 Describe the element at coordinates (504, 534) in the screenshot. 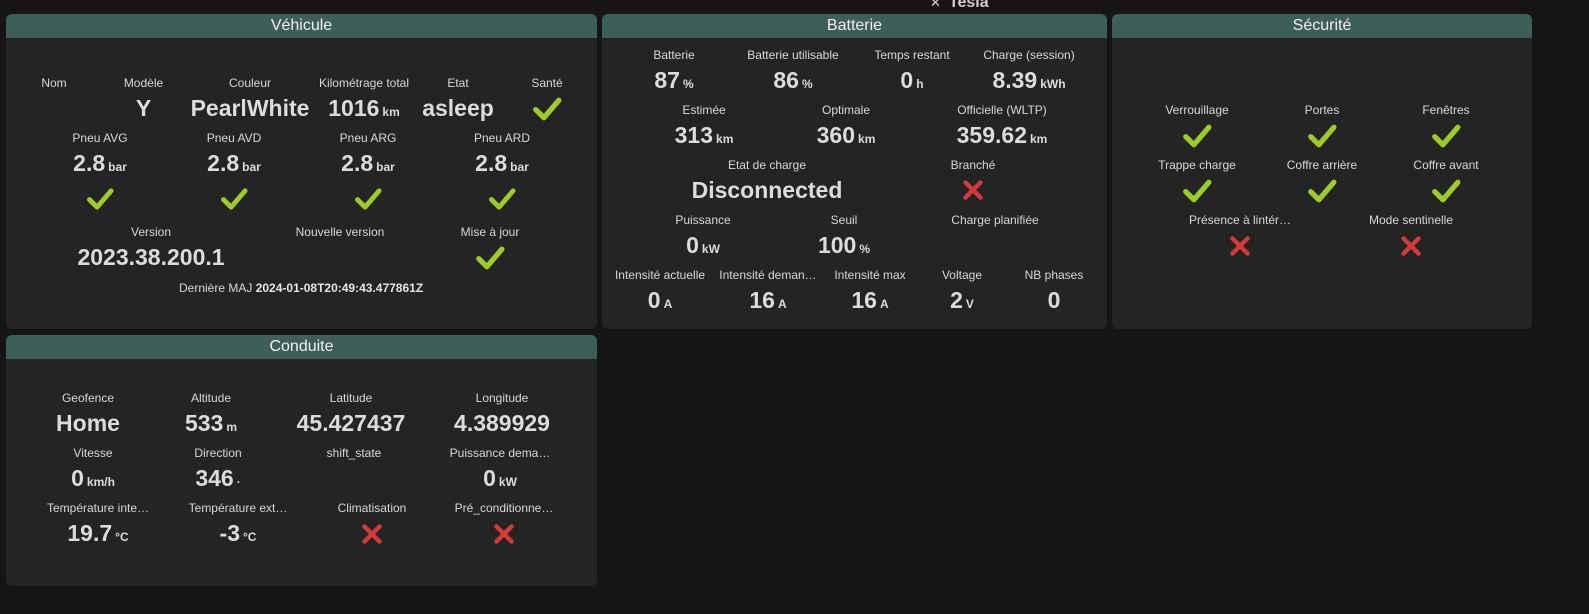

I see `preconditionnement-cross-icon` at that location.